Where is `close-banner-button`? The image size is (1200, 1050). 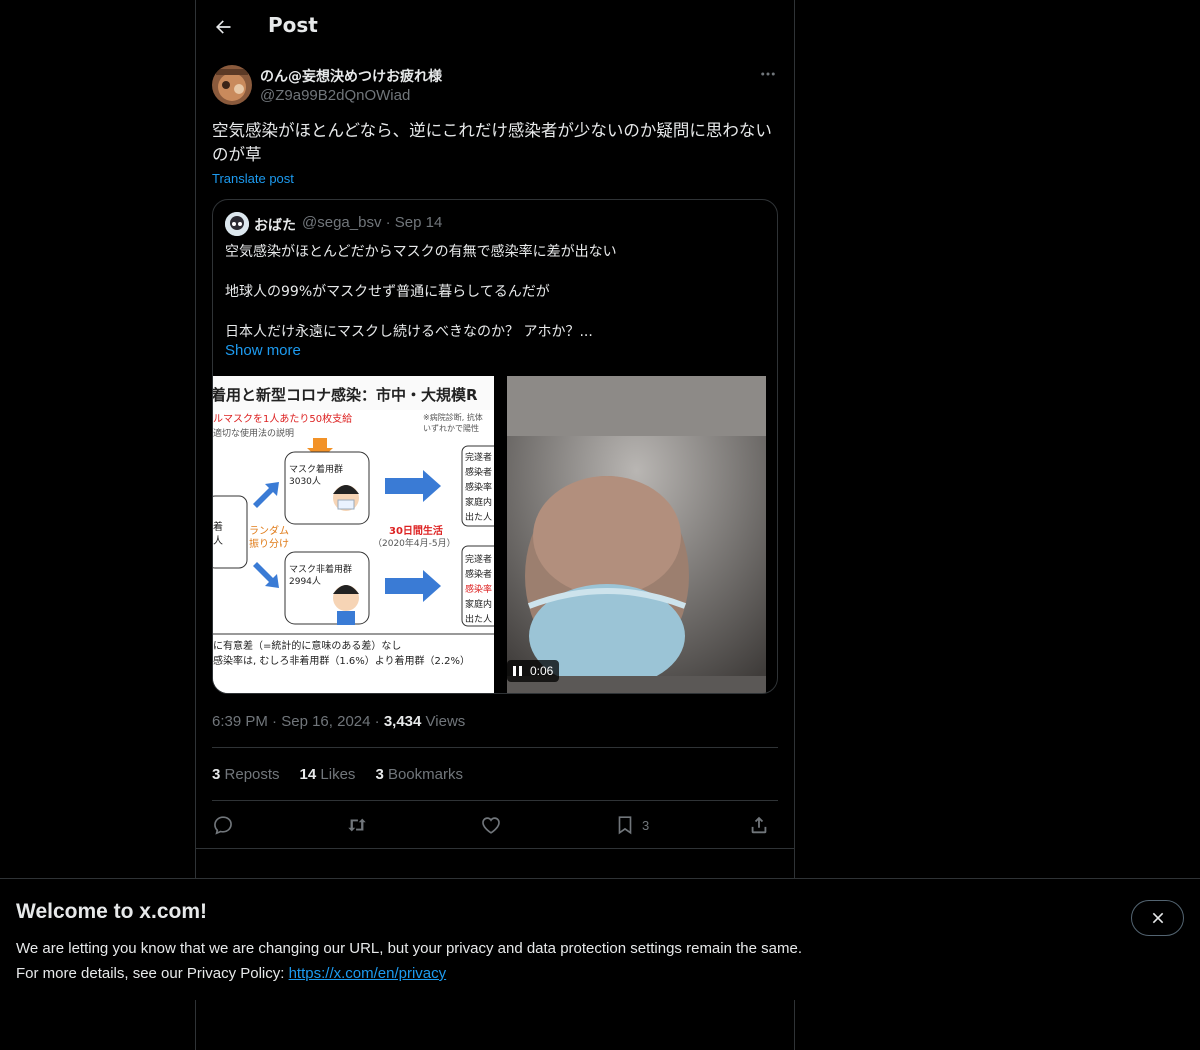
close-banner-button is located at coordinates (1157, 918).